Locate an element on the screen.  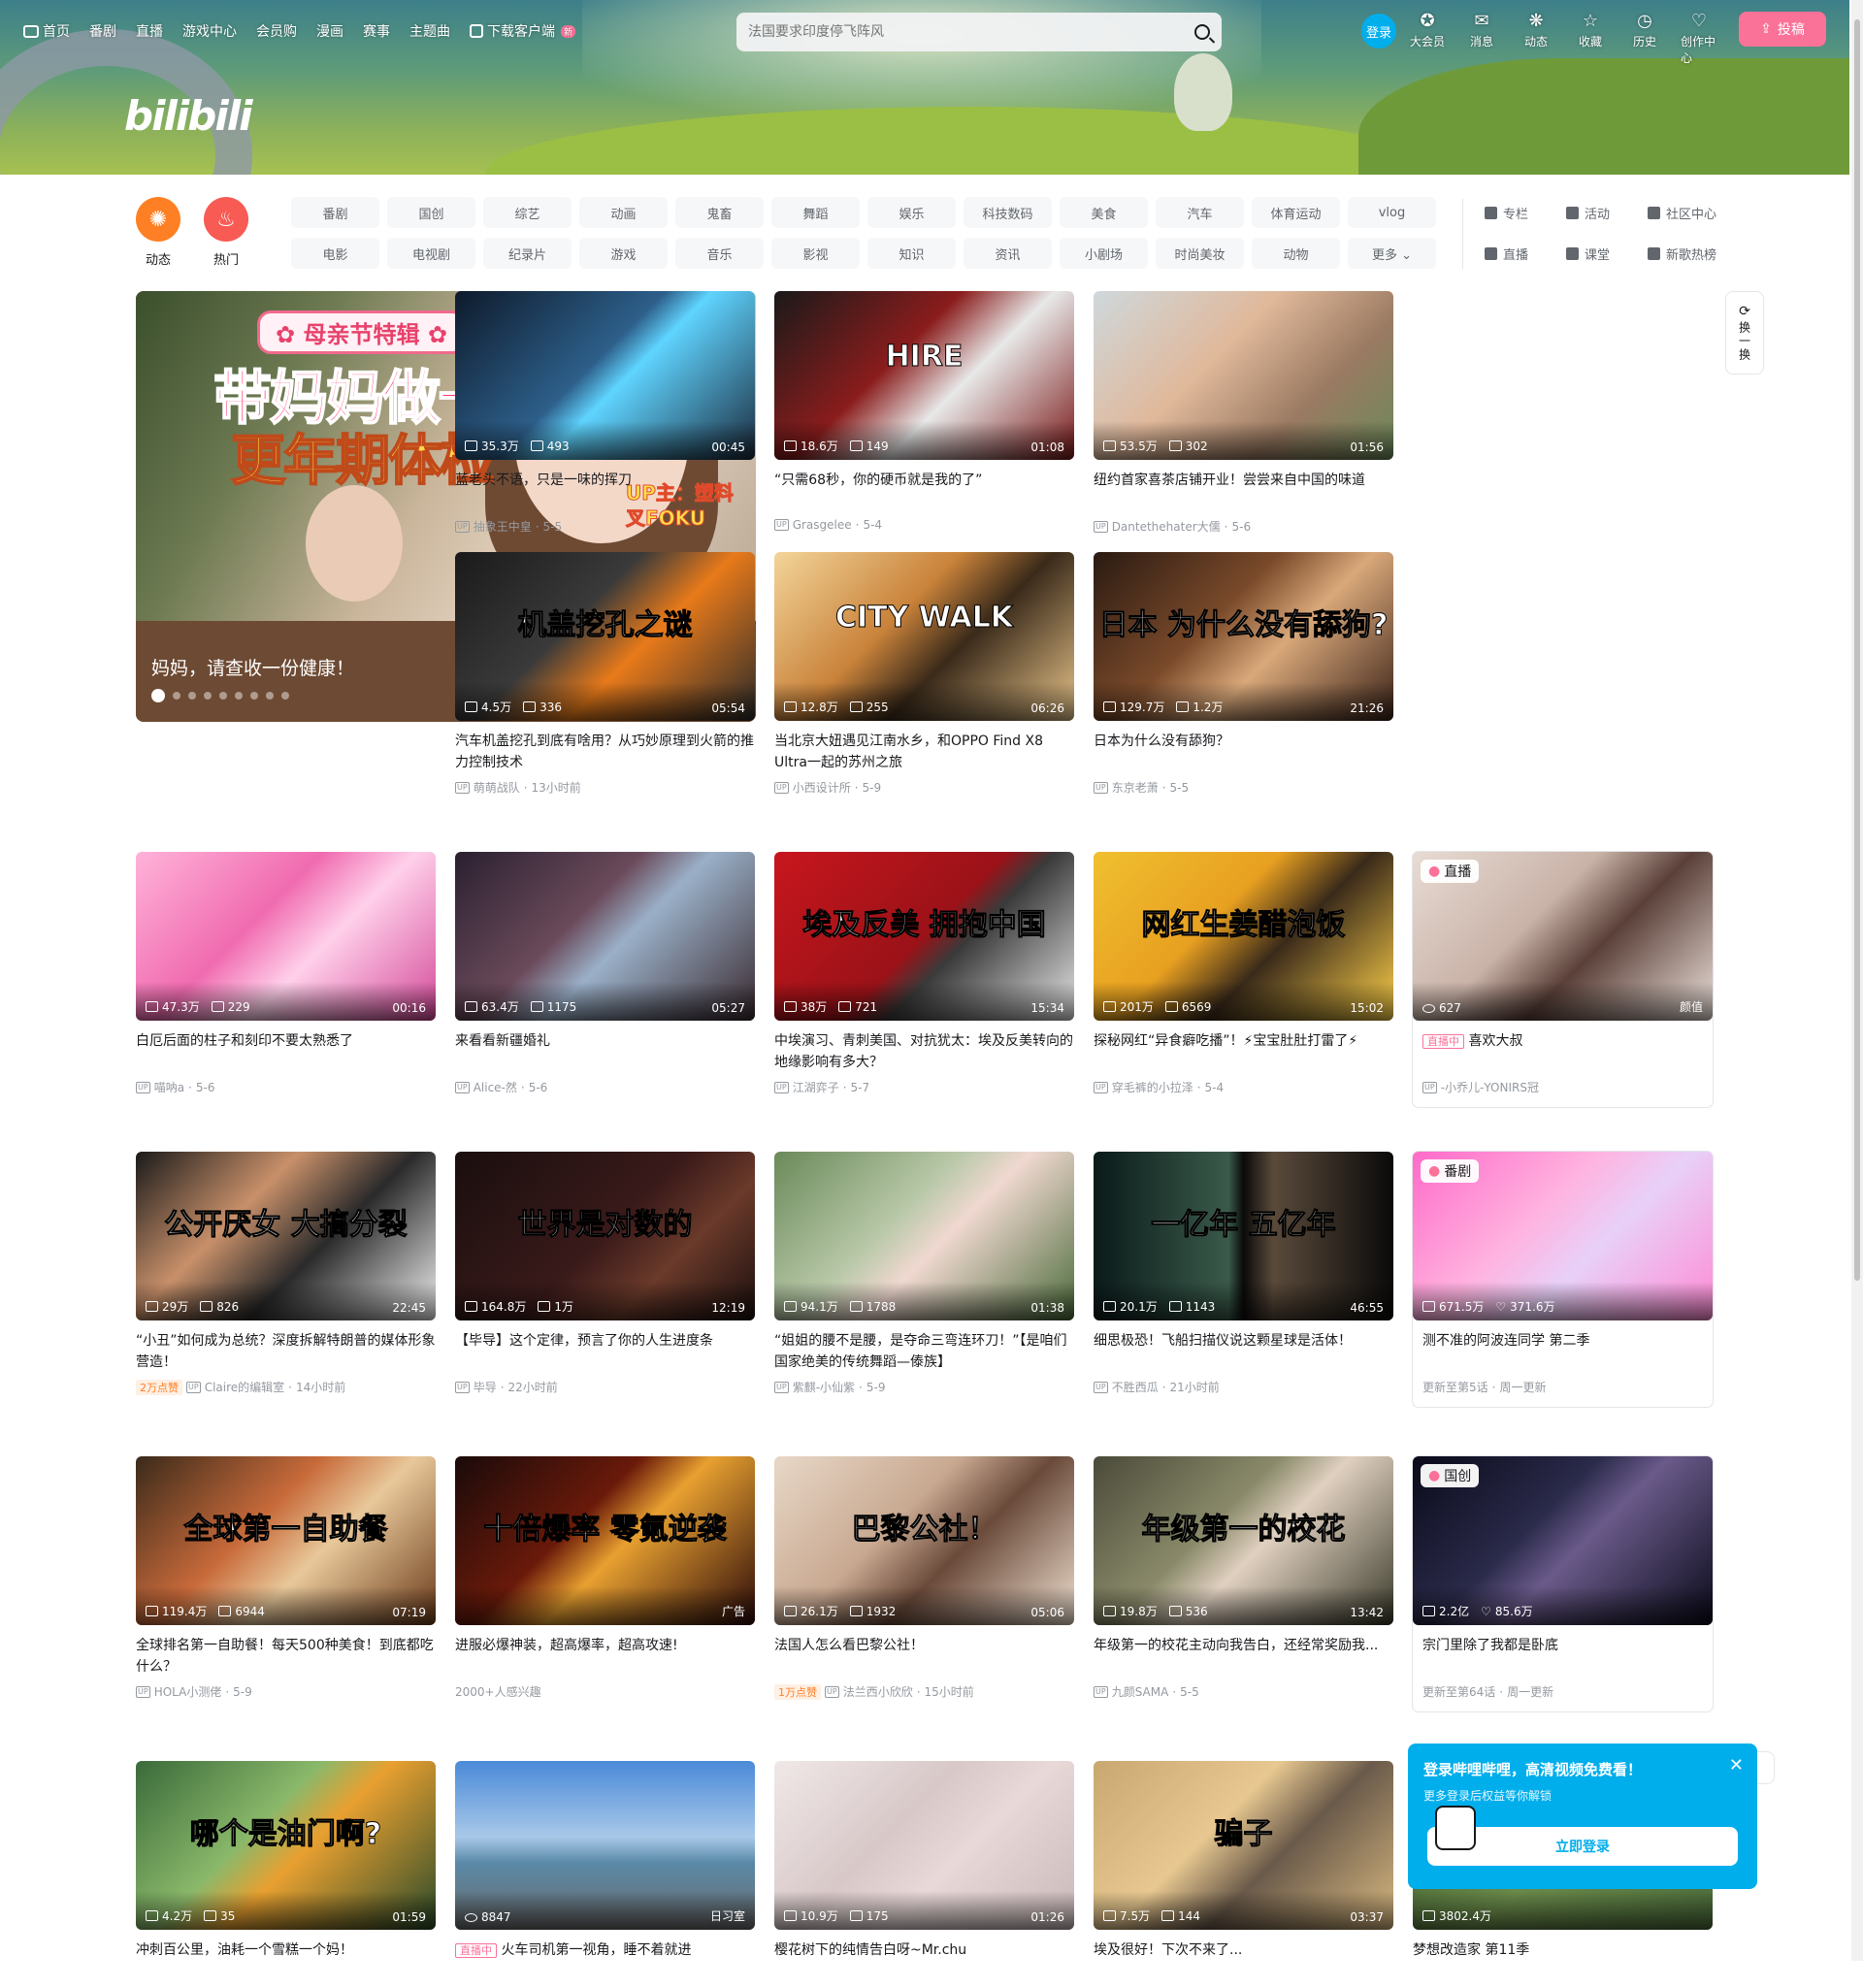
channel-link: 电视剧 is located at coordinates (431, 253).